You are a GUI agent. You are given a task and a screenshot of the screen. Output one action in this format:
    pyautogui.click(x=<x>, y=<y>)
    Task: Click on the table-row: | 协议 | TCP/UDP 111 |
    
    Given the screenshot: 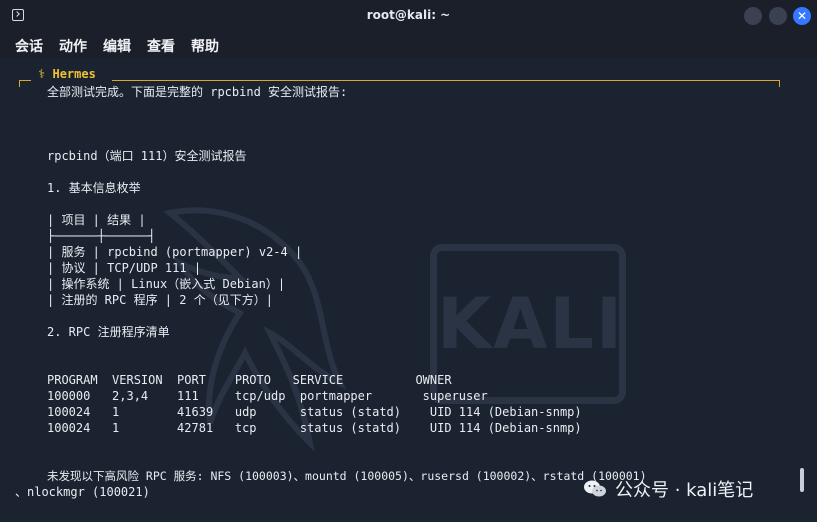 What is the action you would take?
    pyautogui.click(x=124, y=268)
    